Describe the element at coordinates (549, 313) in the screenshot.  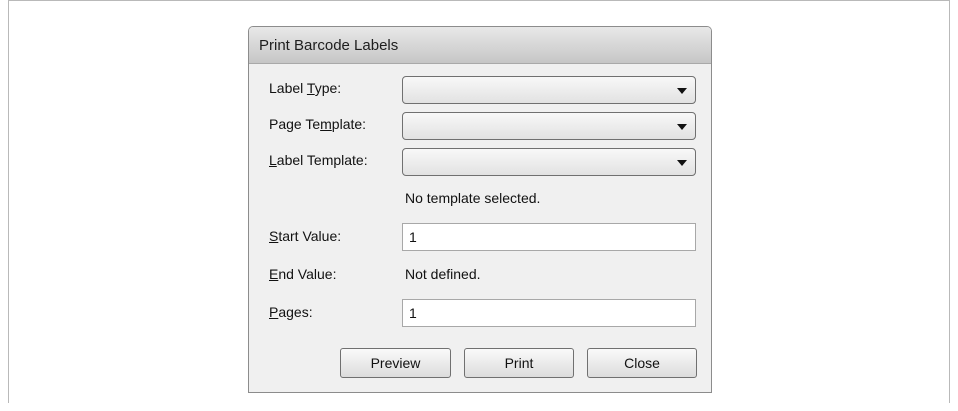
I see `pages-input: 1` at that location.